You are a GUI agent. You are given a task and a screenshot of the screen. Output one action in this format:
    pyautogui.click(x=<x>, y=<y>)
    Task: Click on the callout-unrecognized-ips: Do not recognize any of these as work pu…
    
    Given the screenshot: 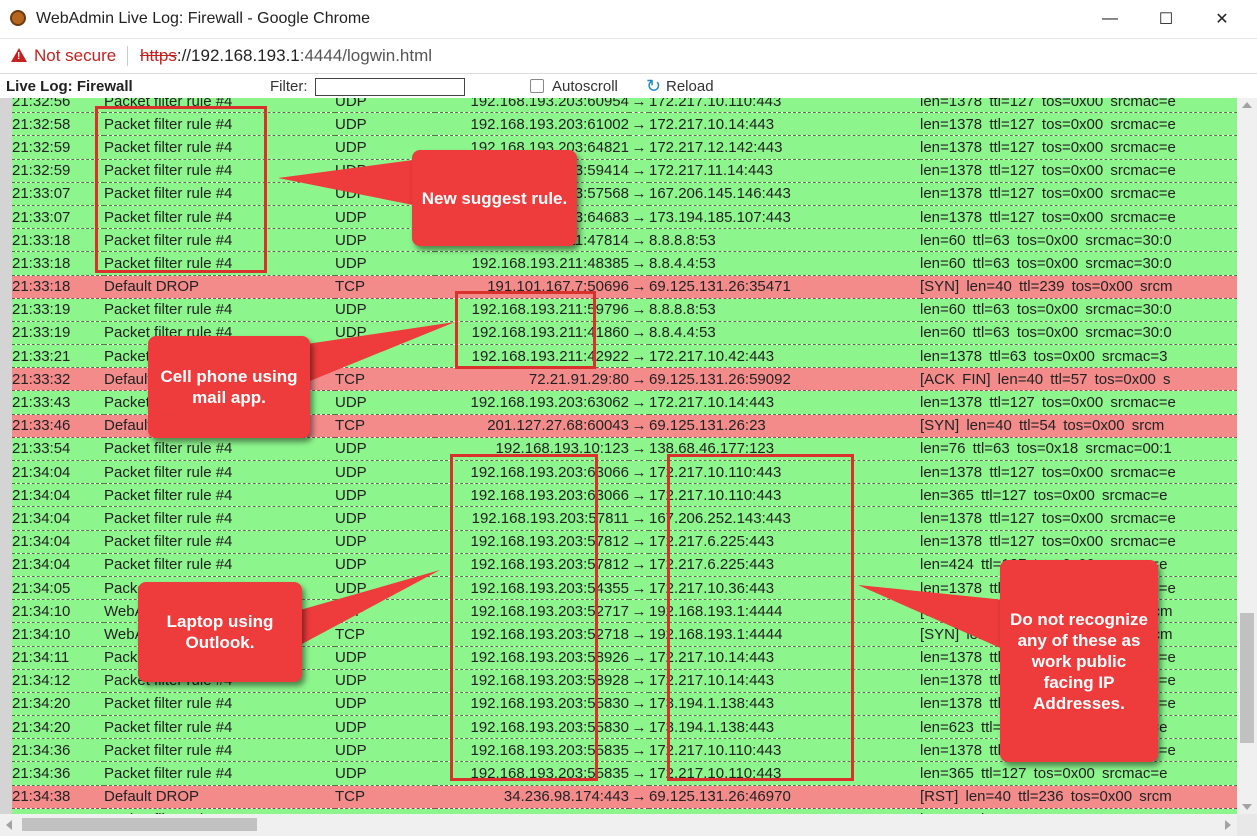 What is the action you would take?
    pyautogui.click(x=1079, y=661)
    